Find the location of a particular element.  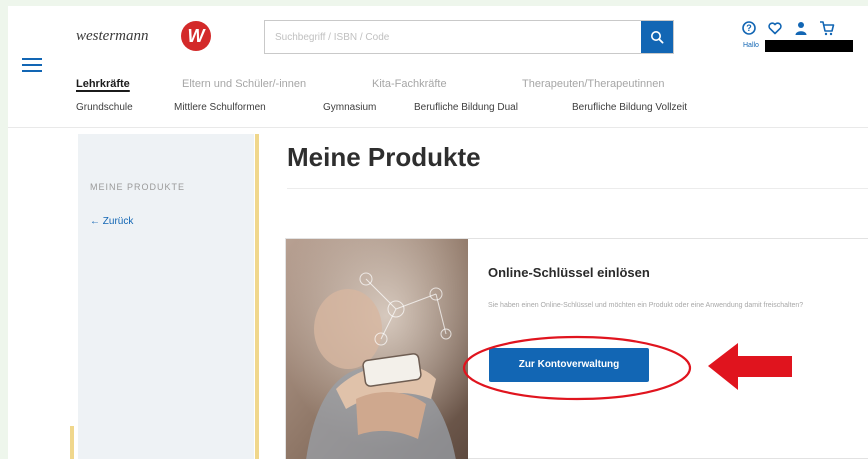

subnav-item-gymnasium: Gymnasium is located at coordinates (349, 107).